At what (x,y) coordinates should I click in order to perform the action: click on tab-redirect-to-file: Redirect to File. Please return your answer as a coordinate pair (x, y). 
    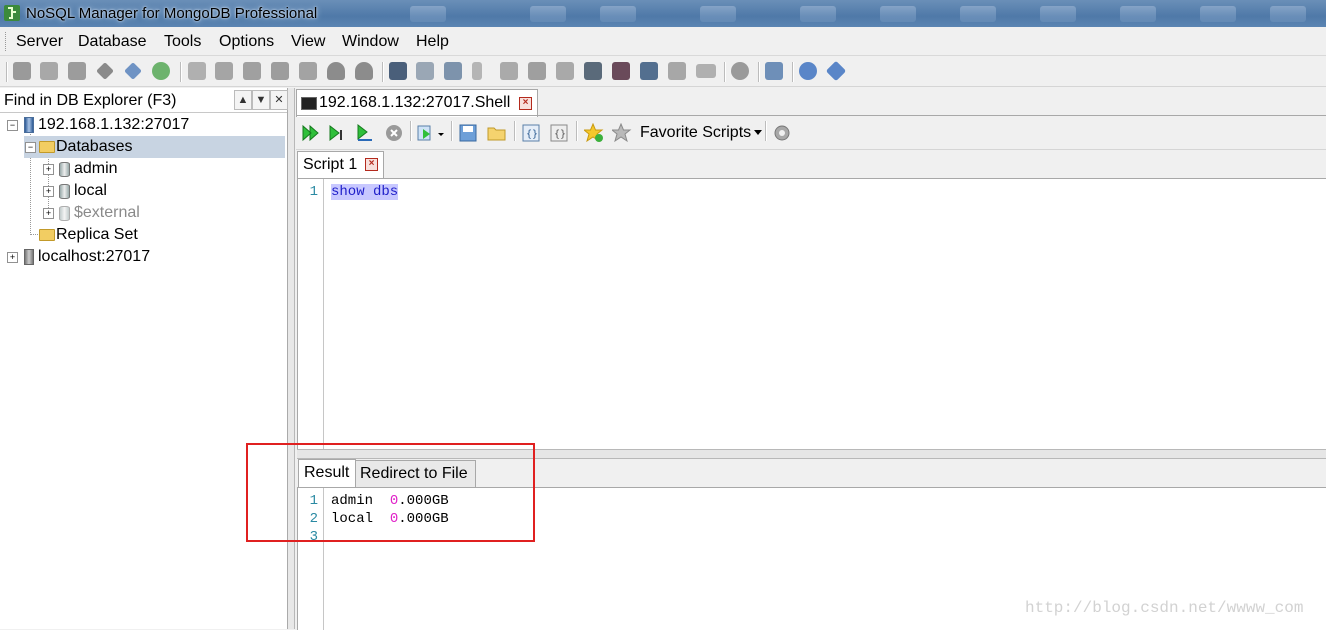
    Looking at the image, I should click on (415, 474).